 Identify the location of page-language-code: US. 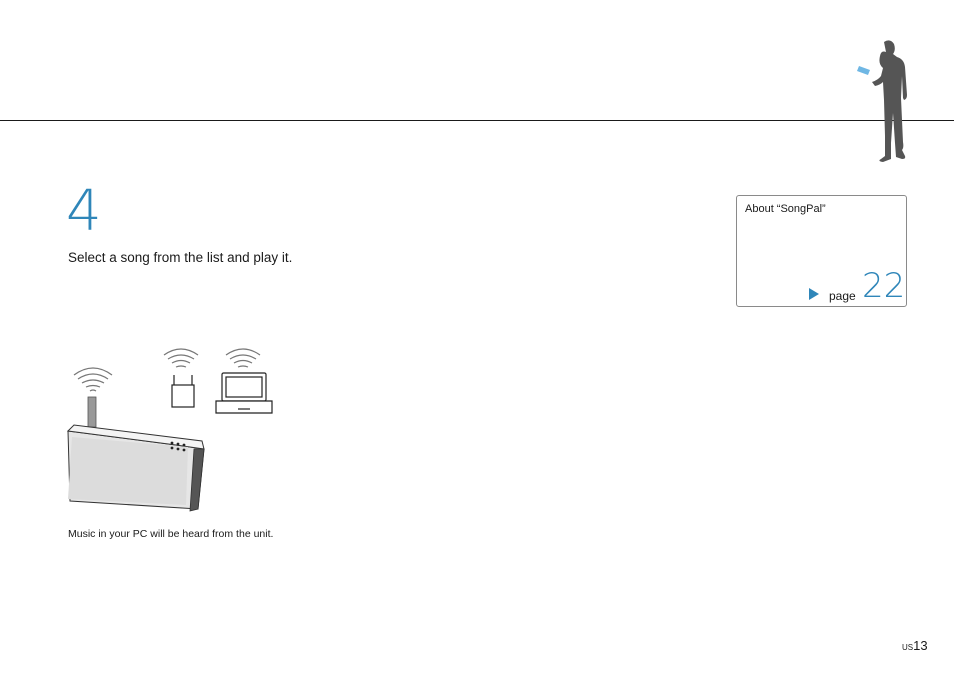
(908, 647).